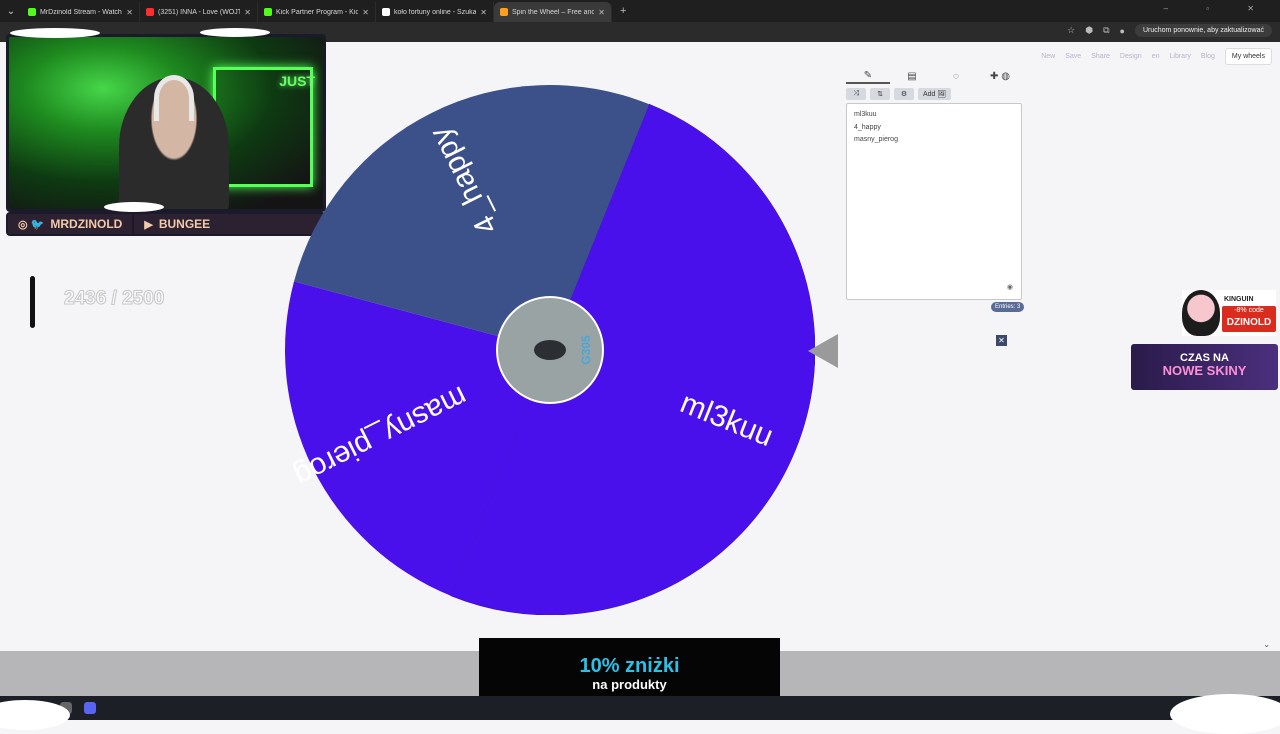  I want to click on goal-counter: 2436 / 2500, so click(114, 299).